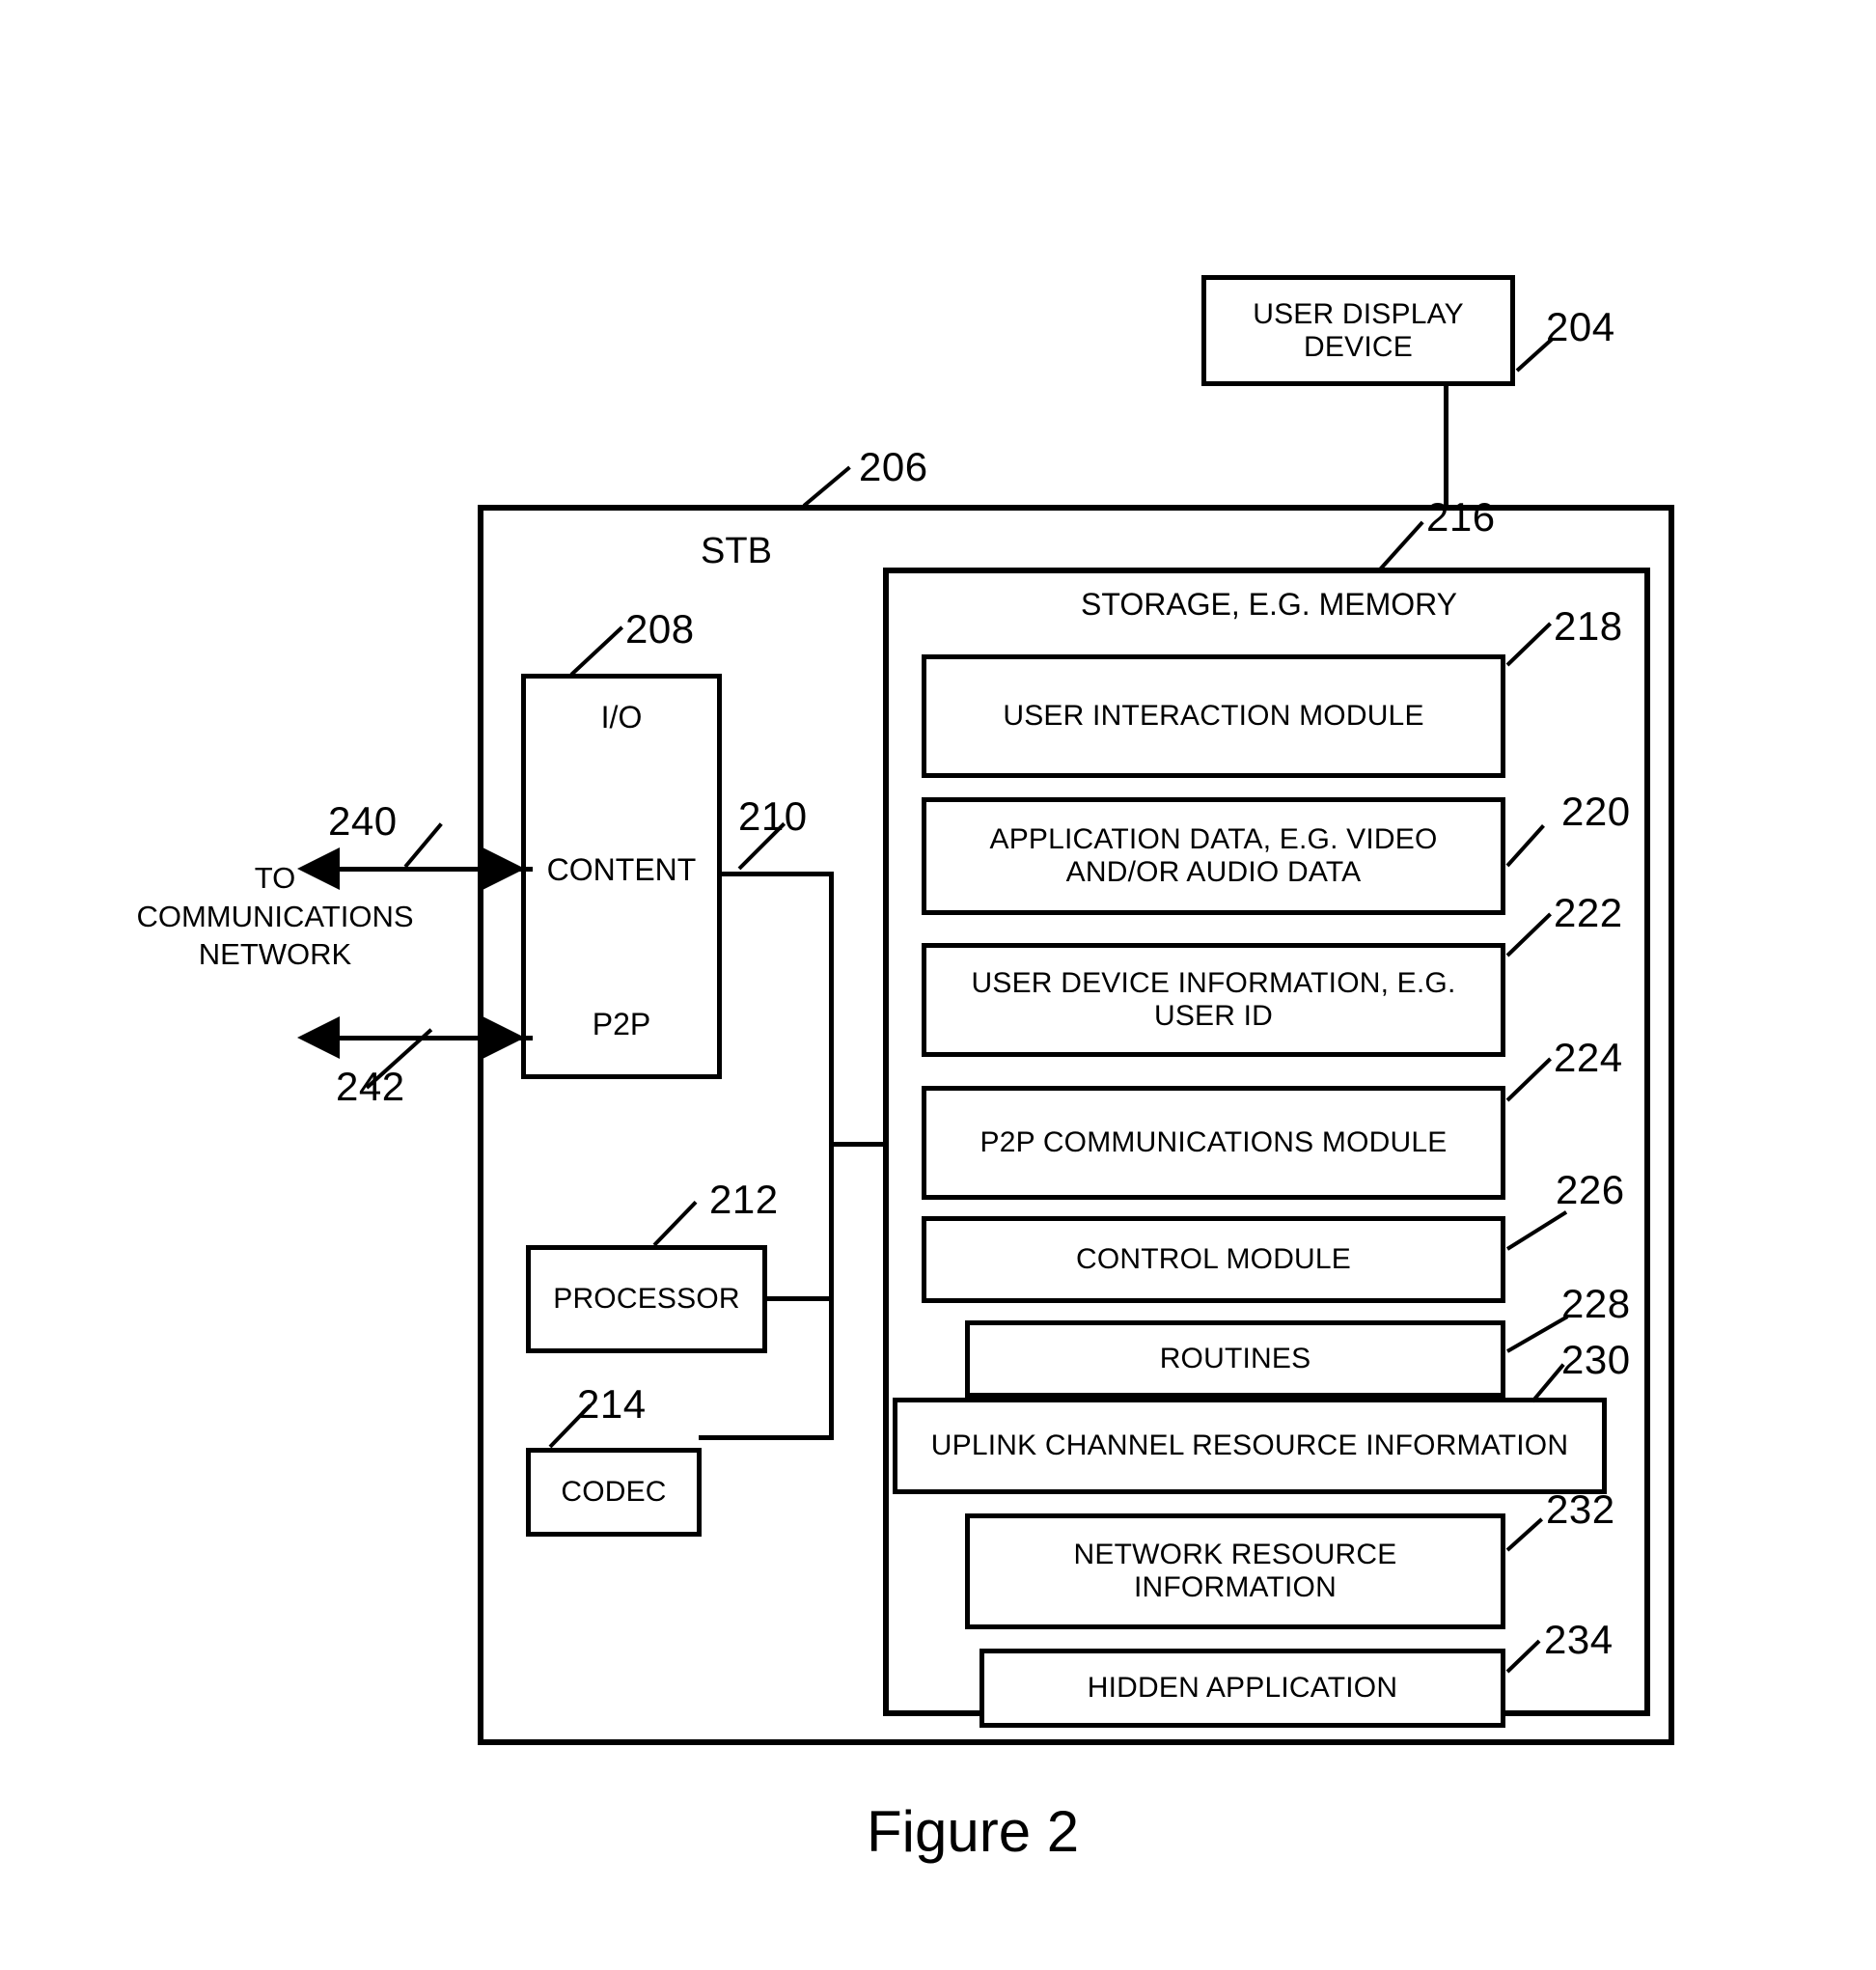 The width and height of the screenshot is (1876, 1970). Describe the element at coordinates (1579, 1639) in the screenshot. I see `ref-234: 234` at that location.